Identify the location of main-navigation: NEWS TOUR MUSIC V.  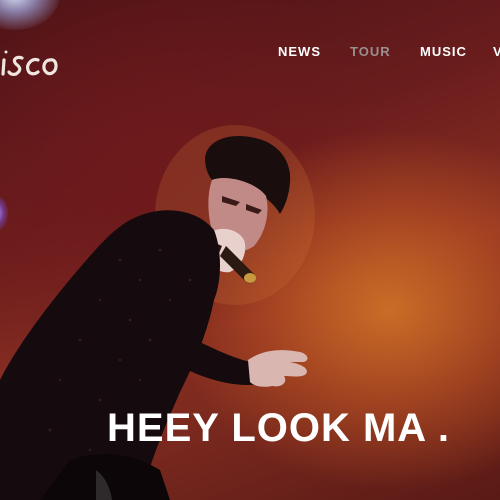
(250, 54).